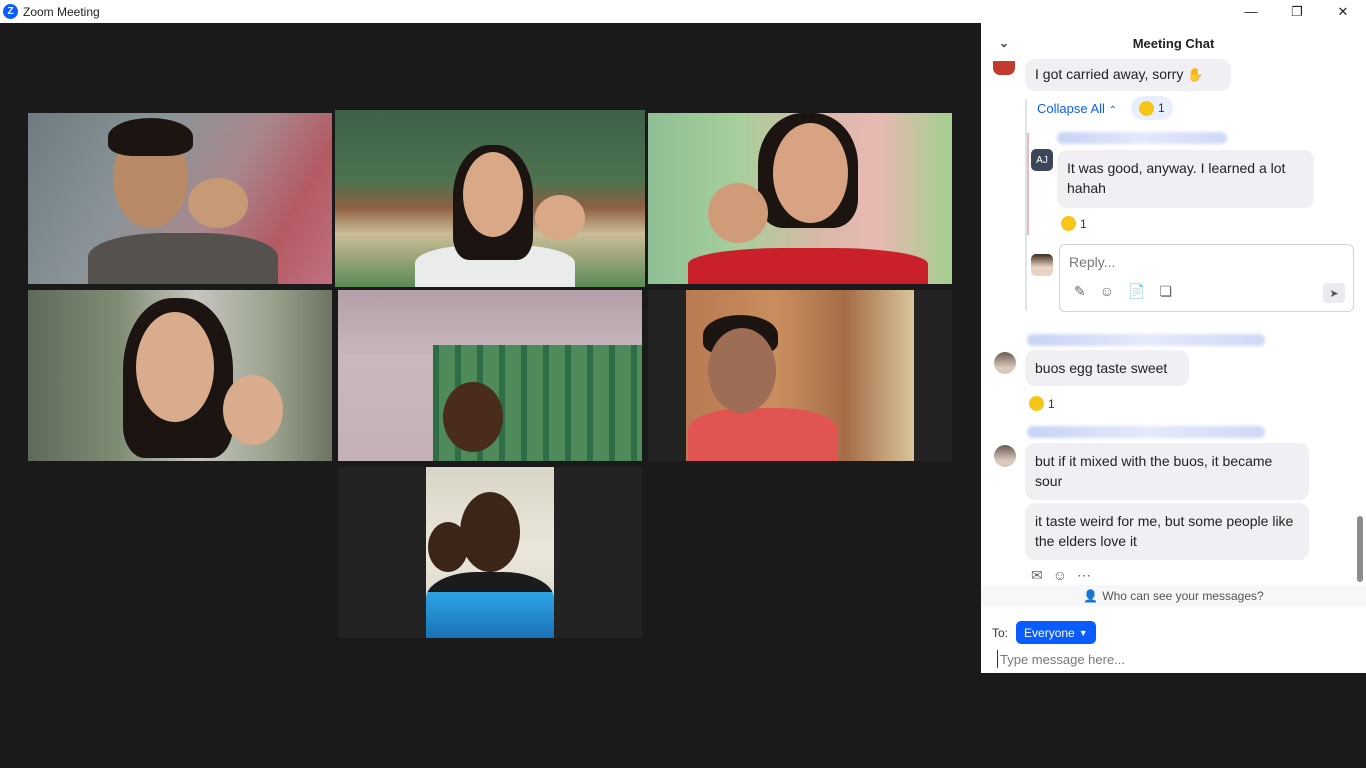 This screenshot has width=1366, height=768. I want to click on surprised-emoji-icon, so click(1036, 403).